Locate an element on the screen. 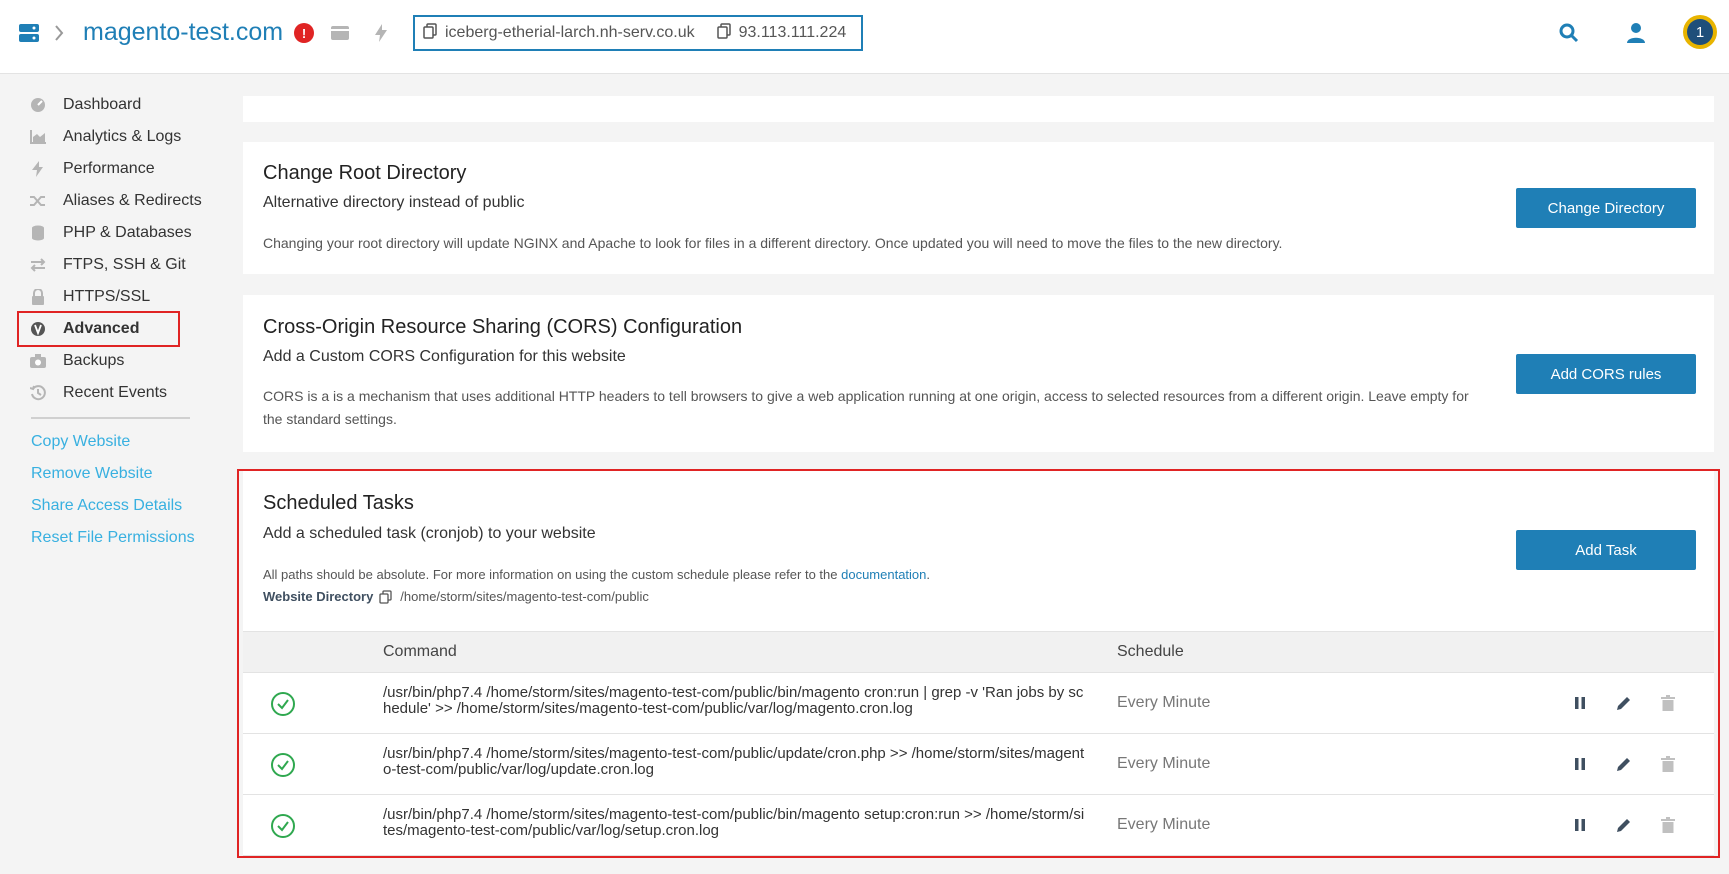 This screenshot has width=1729, height=874. sidebar-item-label: Performance is located at coordinates (109, 168).